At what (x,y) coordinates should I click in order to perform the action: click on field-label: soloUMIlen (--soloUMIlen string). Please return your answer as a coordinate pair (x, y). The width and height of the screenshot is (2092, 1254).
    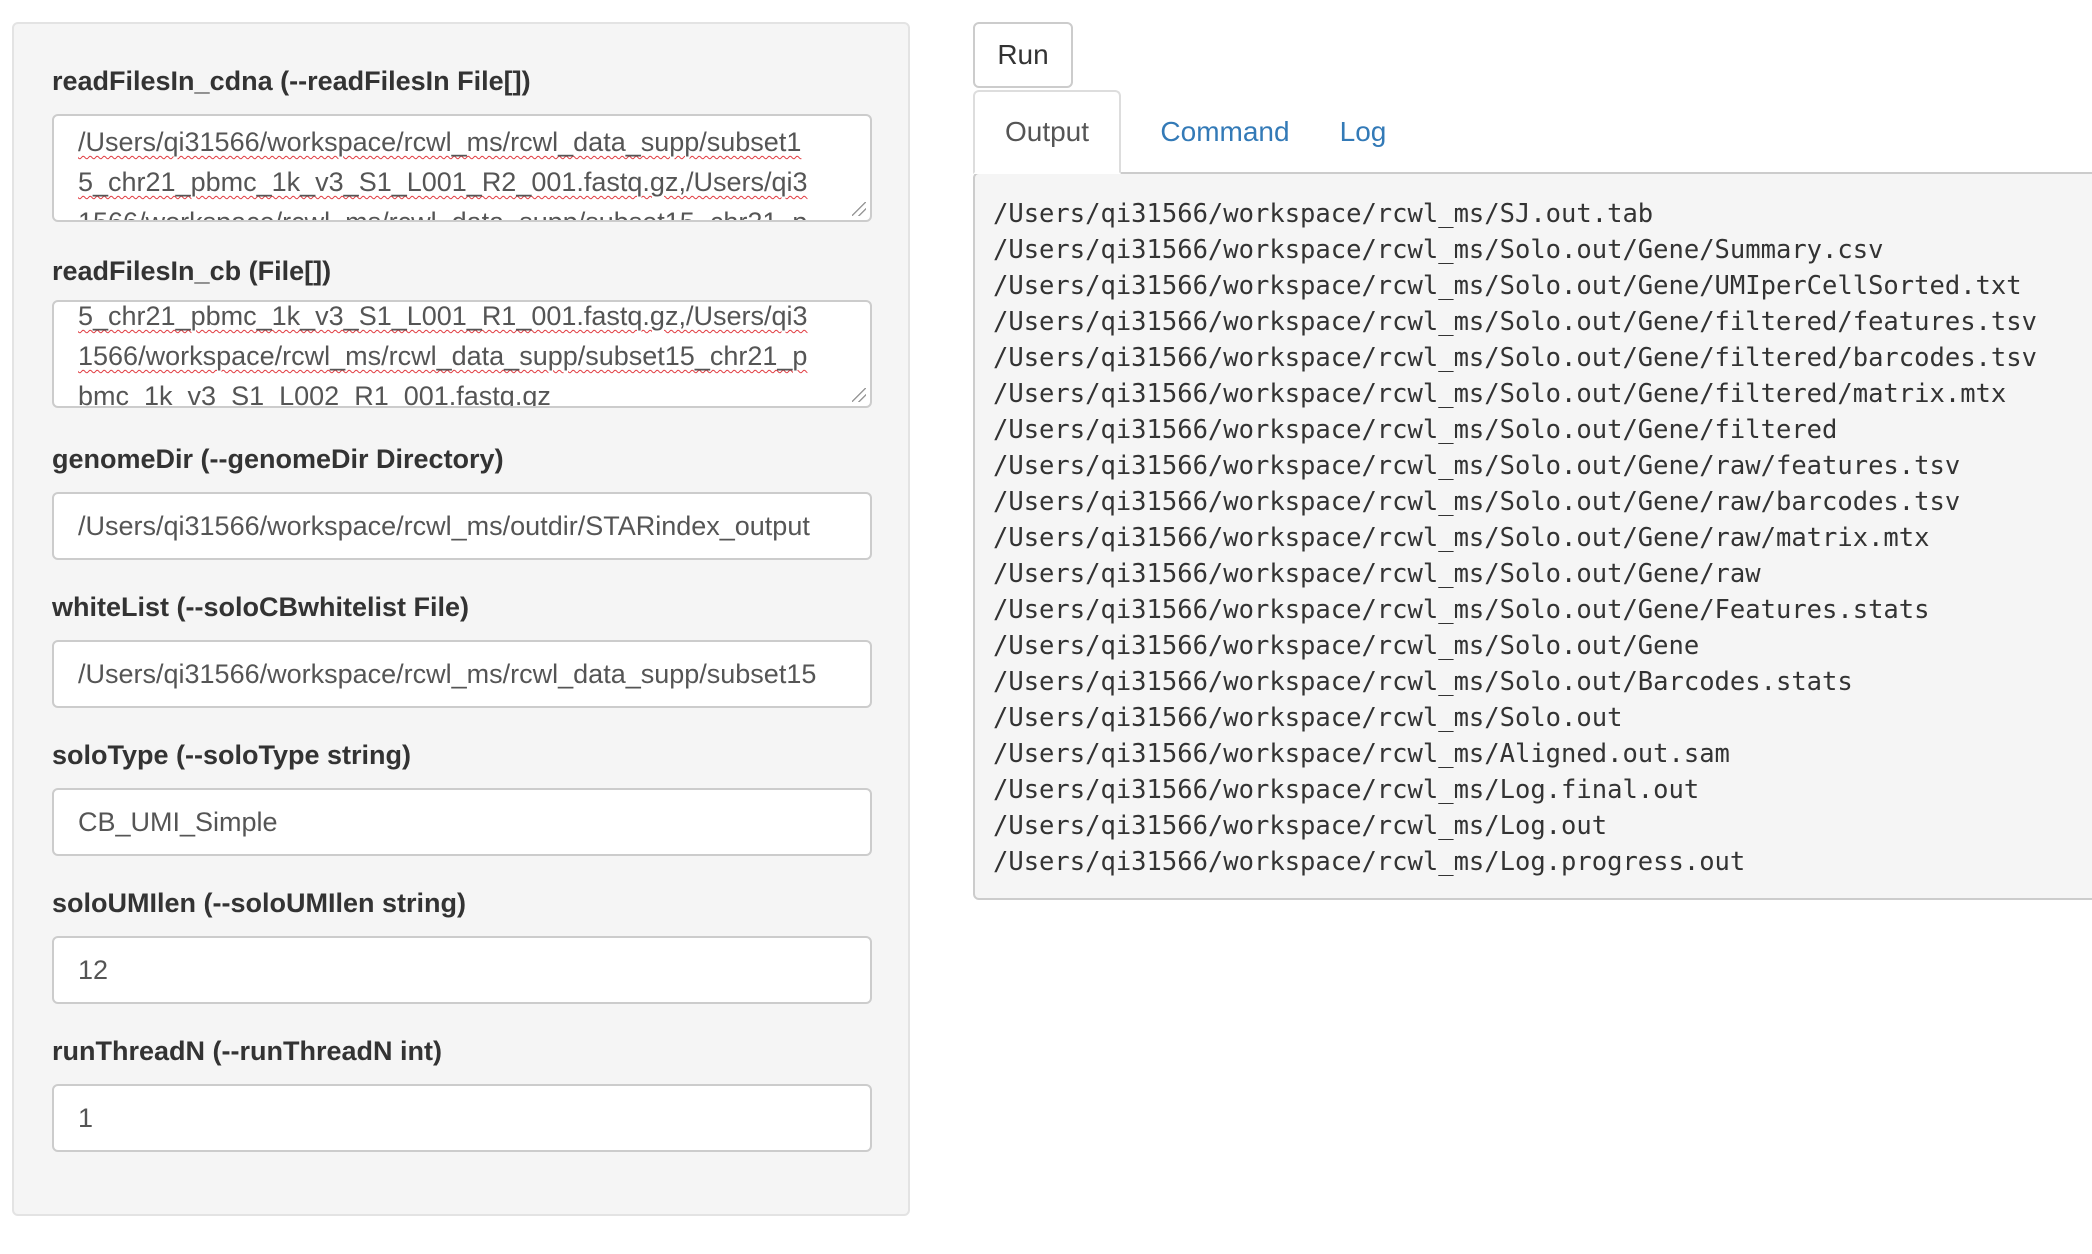
    Looking at the image, I should click on (259, 903).